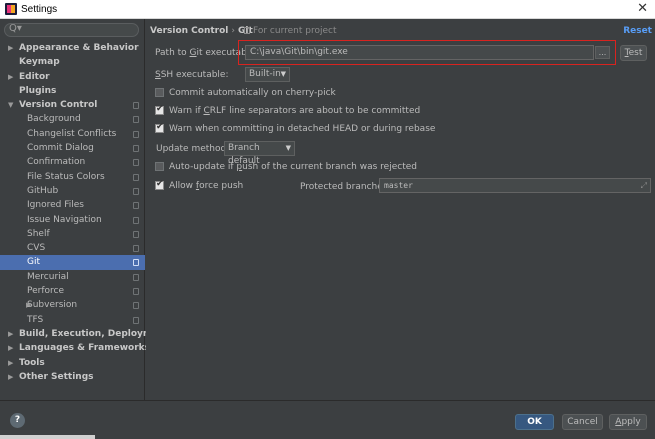  What do you see at coordinates (582, 422) in the screenshot?
I see `cancel-button: Cancel` at bounding box center [582, 422].